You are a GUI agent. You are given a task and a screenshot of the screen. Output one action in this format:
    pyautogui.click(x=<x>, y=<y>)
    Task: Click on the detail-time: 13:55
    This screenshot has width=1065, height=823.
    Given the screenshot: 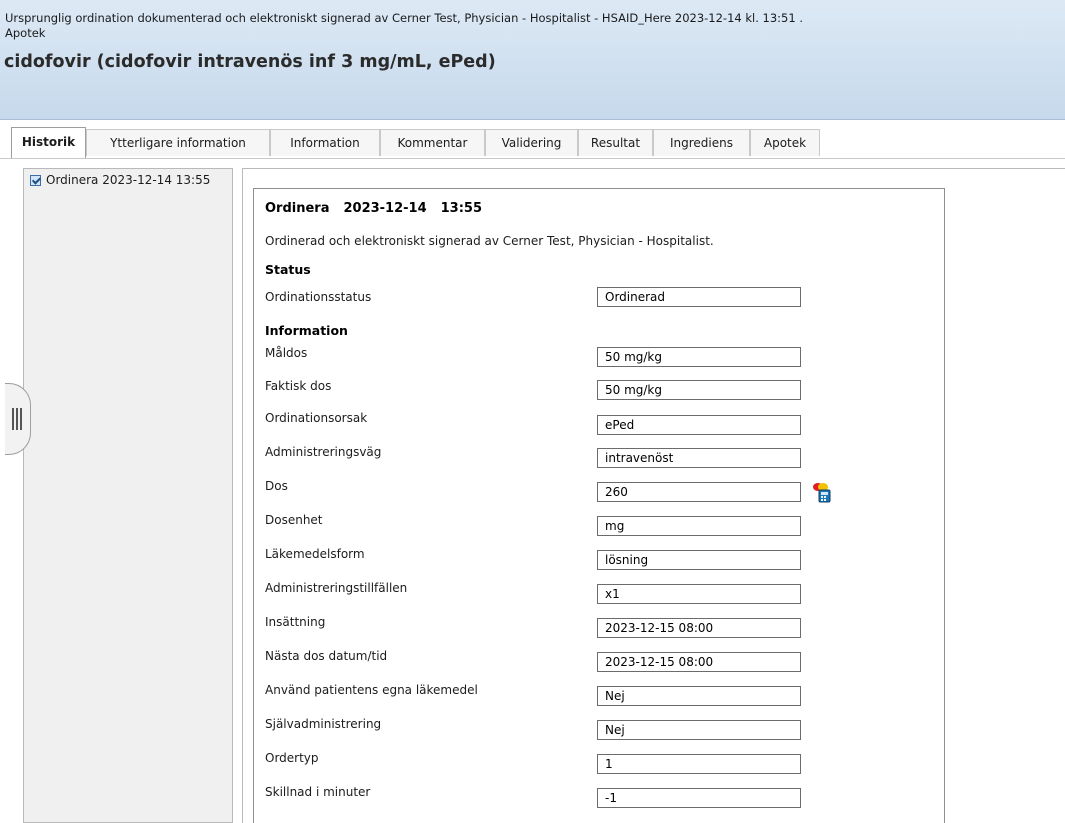 What is the action you would take?
    pyautogui.click(x=461, y=208)
    